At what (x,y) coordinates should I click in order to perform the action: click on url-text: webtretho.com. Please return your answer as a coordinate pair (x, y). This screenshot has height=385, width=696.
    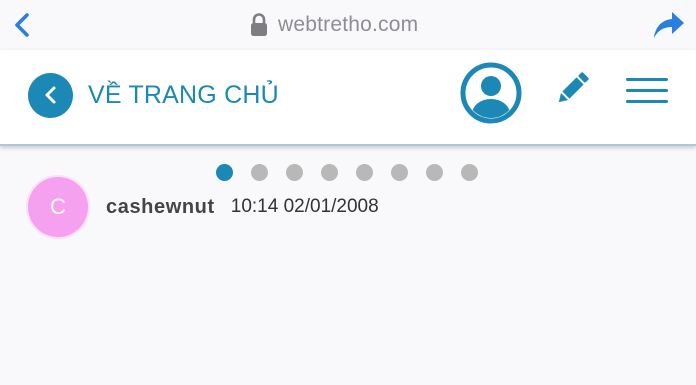
    Looking at the image, I should click on (348, 24).